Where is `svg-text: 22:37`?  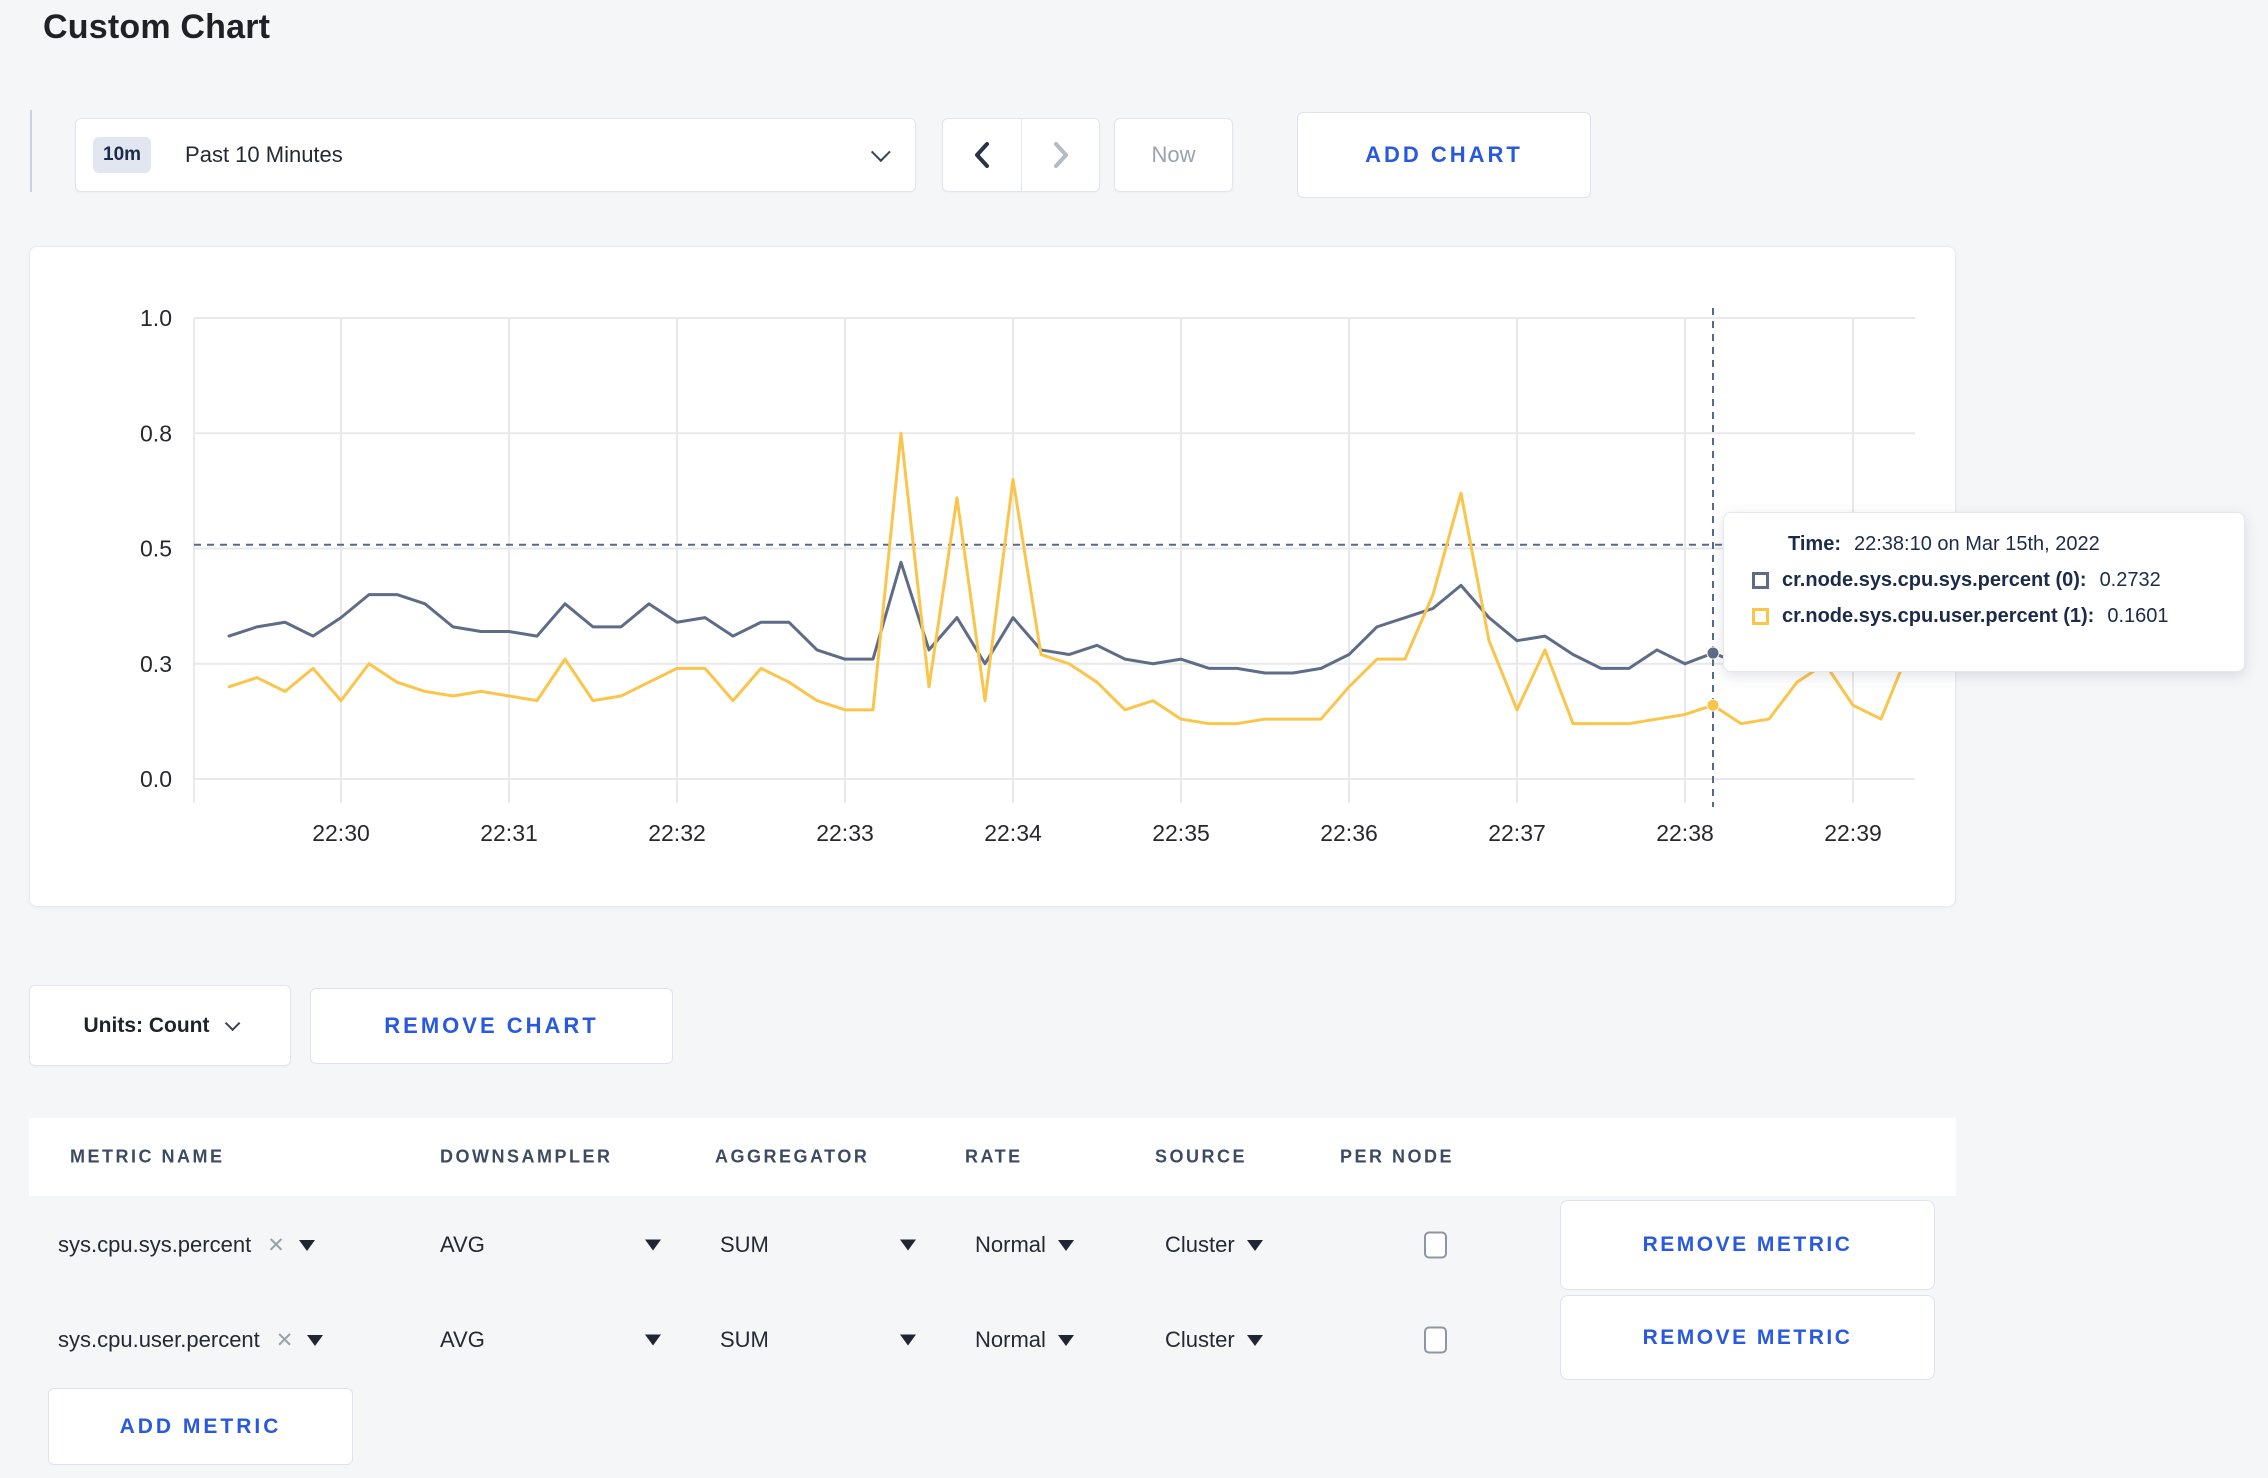 svg-text: 22:37 is located at coordinates (1517, 833).